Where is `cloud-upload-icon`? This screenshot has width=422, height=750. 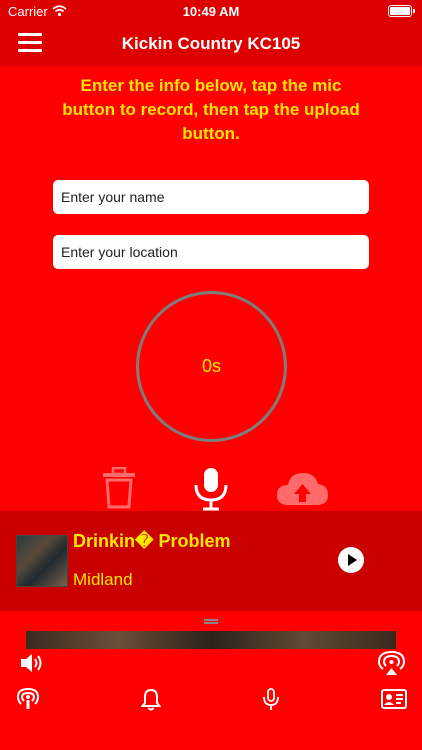
cloud-upload-icon is located at coordinates (302, 489).